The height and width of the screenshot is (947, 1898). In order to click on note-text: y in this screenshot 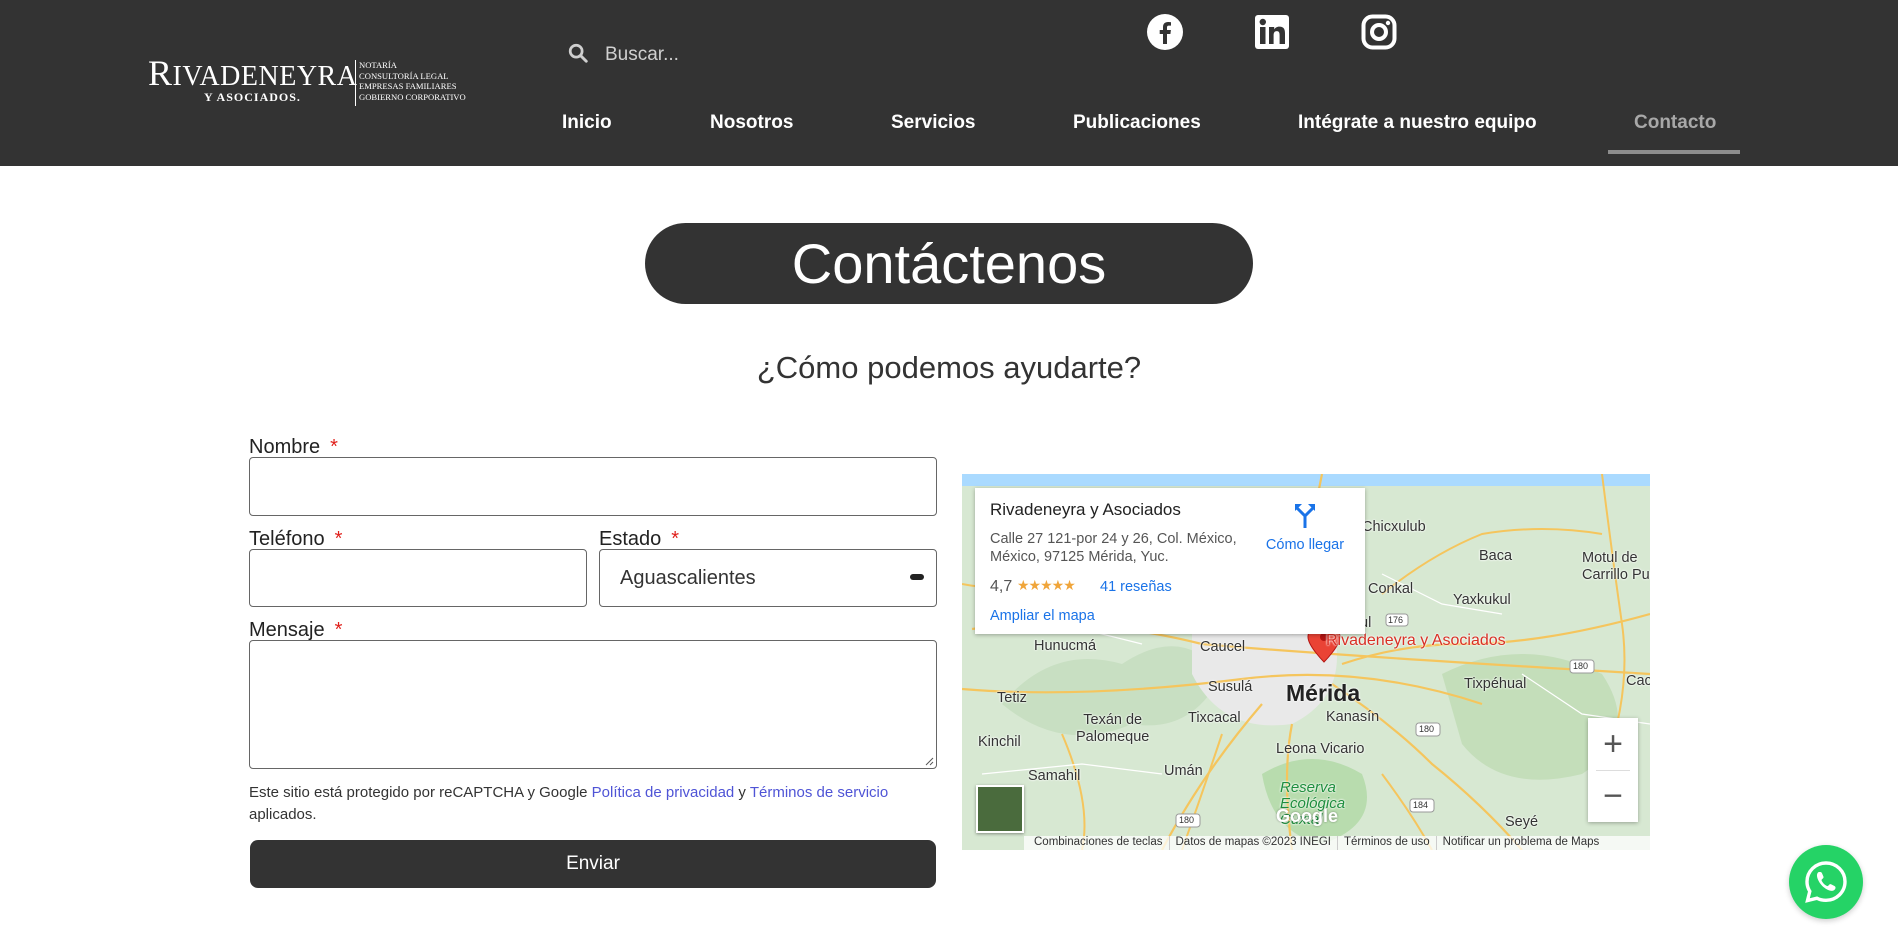, I will do `click(742, 792)`.